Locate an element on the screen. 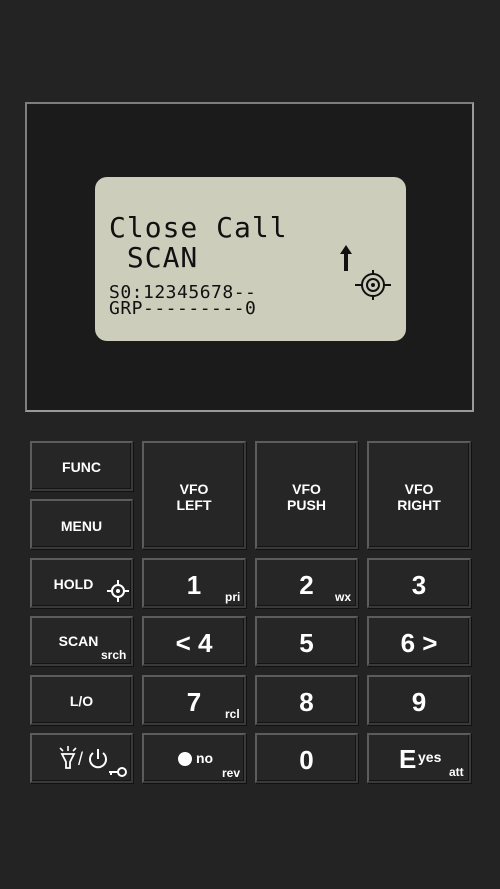  target-icon is located at coordinates (118, 591).